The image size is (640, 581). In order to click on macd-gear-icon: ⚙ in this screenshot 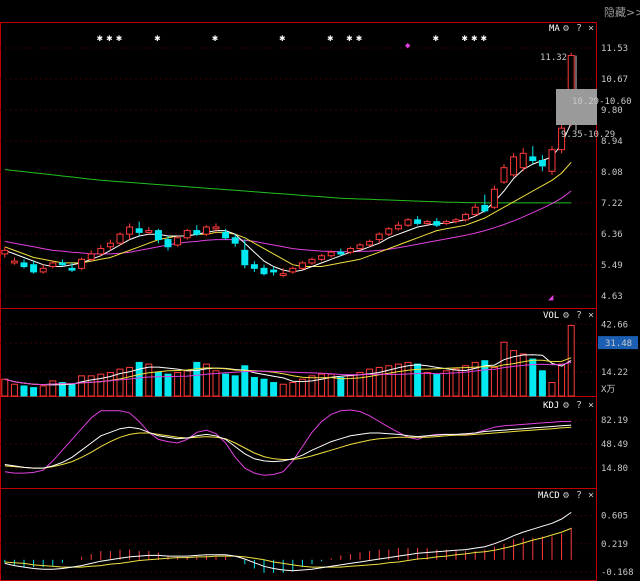, I will do `click(565, 495)`.